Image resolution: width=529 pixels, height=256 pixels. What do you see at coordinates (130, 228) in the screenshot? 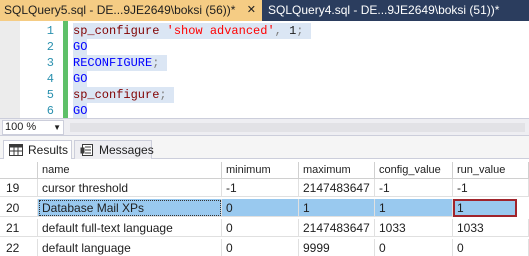
I see `cell-name: default full-text language` at bounding box center [130, 228].